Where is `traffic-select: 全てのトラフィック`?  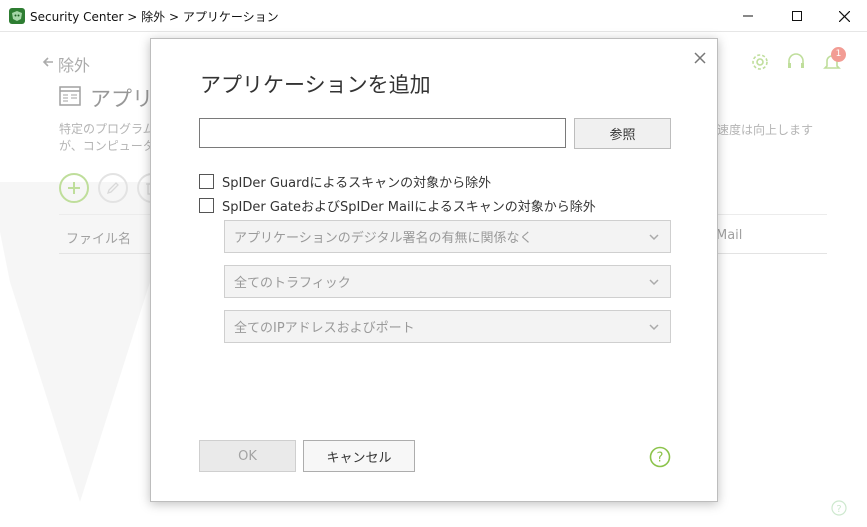 traffic-select: 全てのトラフィック is located at coordinates (447, 281).